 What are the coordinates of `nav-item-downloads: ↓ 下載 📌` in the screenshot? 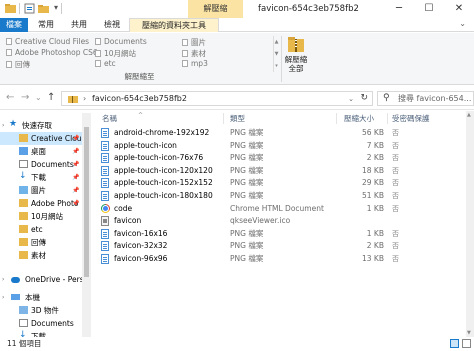 It's located at (41, 177).